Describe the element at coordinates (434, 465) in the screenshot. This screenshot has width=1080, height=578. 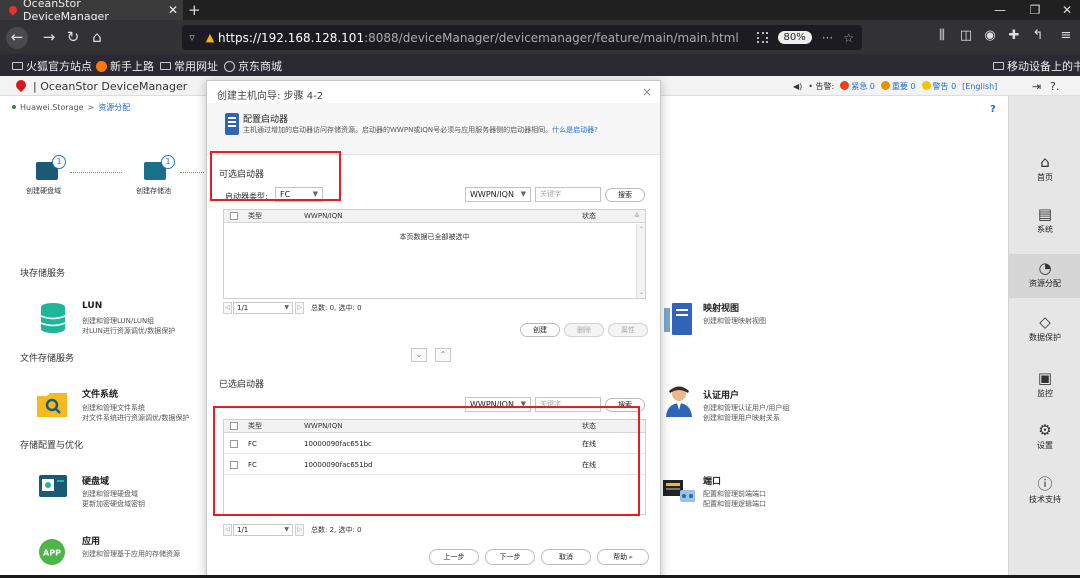
I see `table-row: FC 10000090fac651bd 在线` at that location.